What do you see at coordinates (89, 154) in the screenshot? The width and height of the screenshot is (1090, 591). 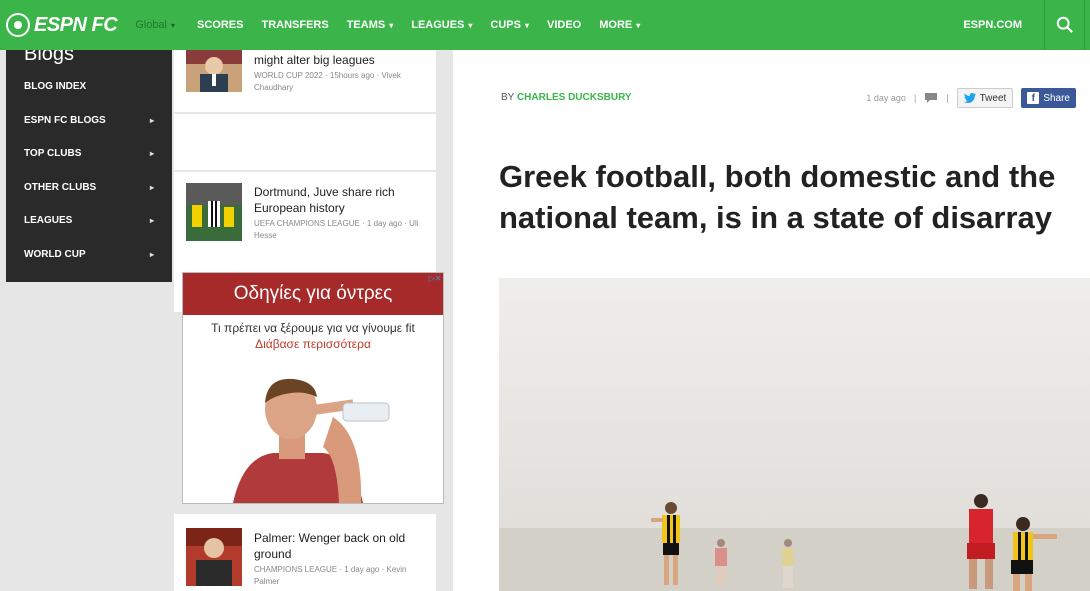 I see `sidebar-item-top-clubs: TOP CLUBS ▸` at bounding box center [89, 154].